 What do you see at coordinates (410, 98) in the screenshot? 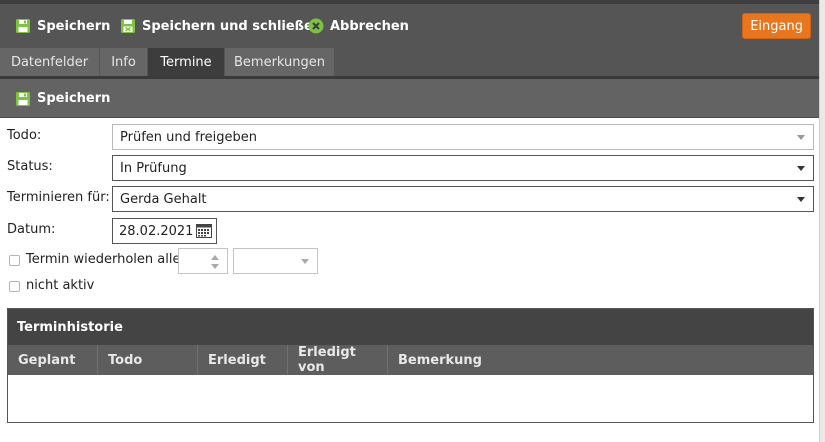
I see `sub-toolbar: Speichern` at bounding box center [410, 98].